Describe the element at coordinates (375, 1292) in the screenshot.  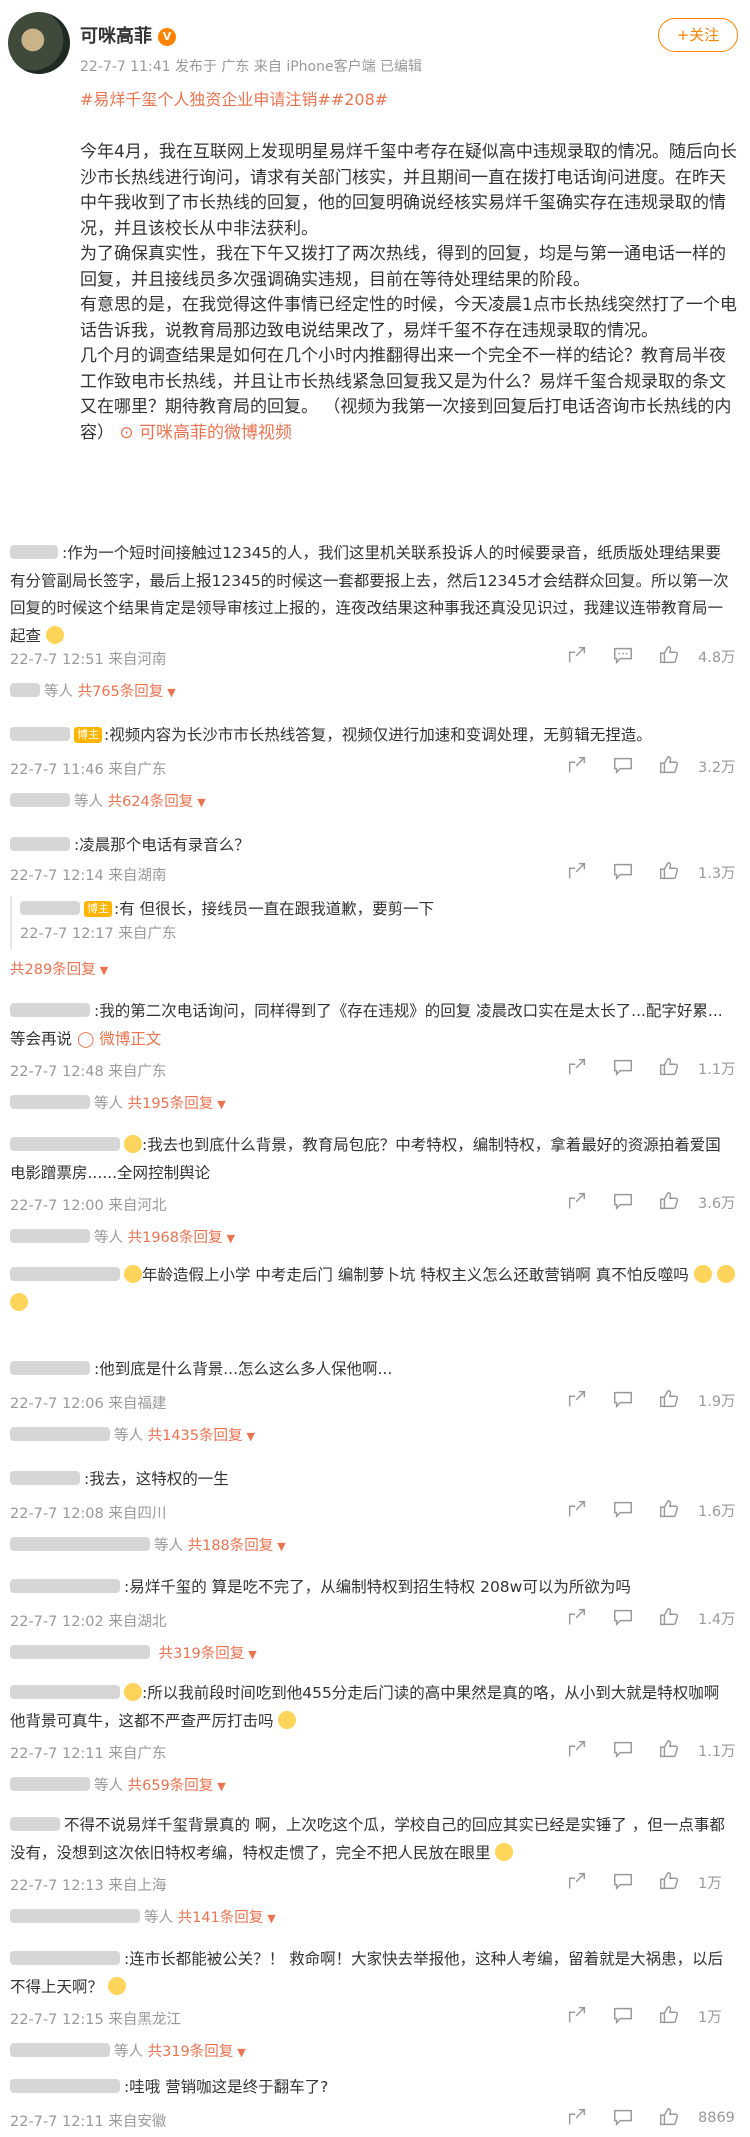
I see `comment-item: 年龄造假上小学 中考走后门 编制萝卜坑 特权主义怎么还敢营销啊 真不怕反噬吗` at that location.